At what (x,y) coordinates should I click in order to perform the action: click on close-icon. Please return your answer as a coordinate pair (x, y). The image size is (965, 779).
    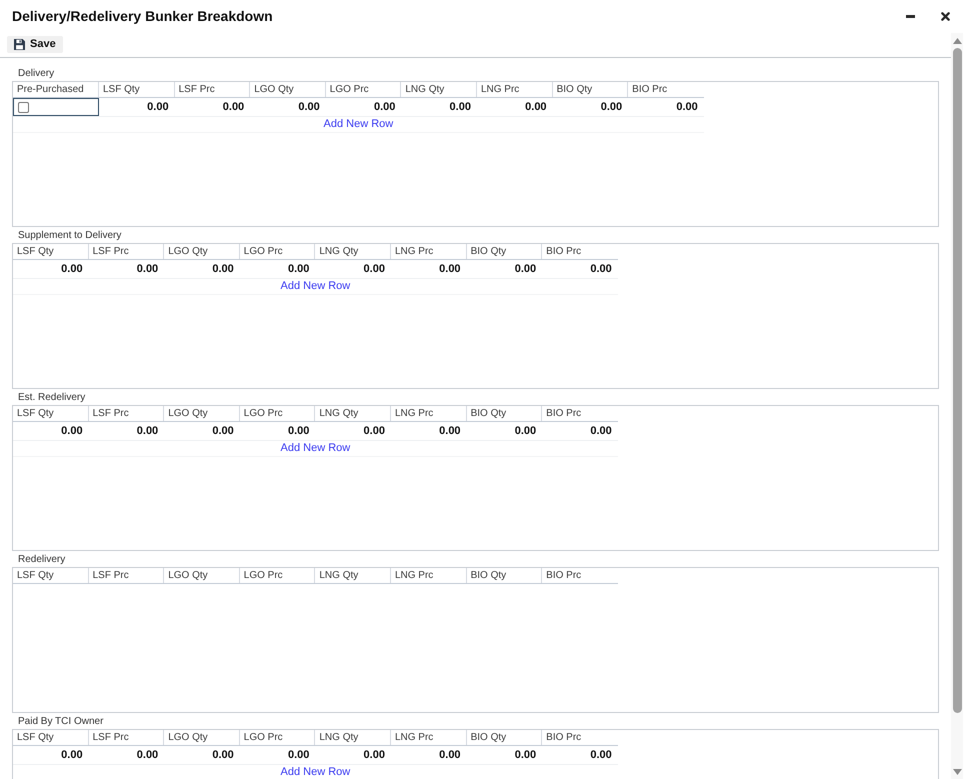
    Looking at the image, I should click on (945, 16).